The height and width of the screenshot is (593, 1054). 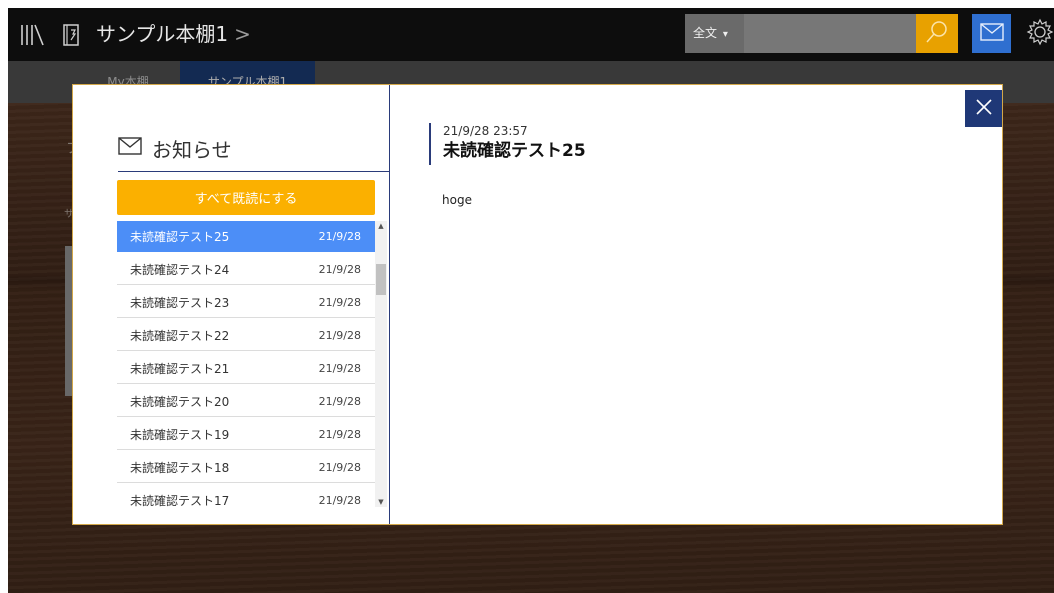 What do you see at coordinates (246, 401) in the screenshot?
I see `notice-item: 未読確認テスト20 21/9/28` at bounding box center [246, 401].